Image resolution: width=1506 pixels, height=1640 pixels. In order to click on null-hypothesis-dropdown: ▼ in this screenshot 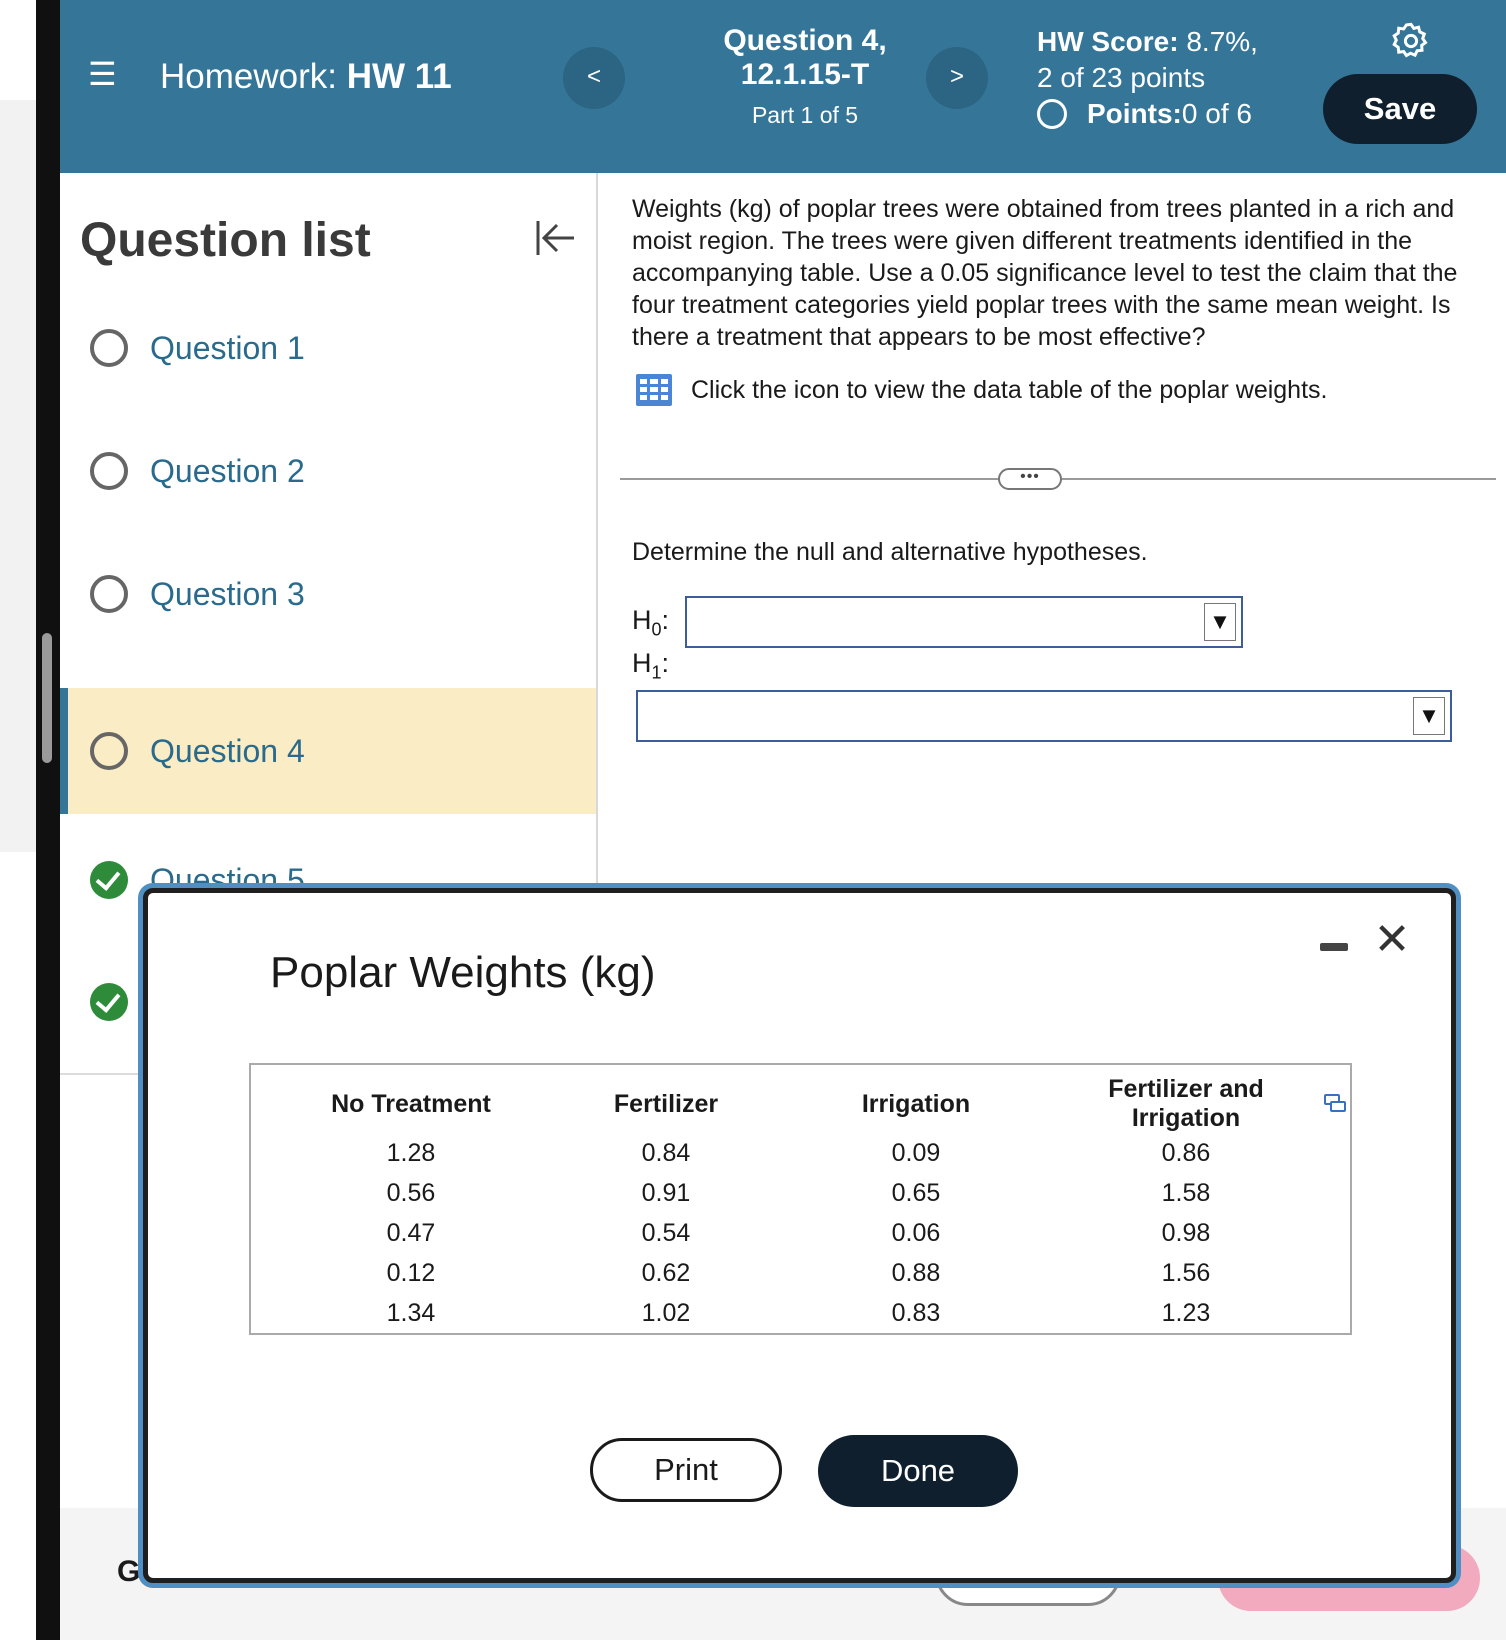, I will do `click(964, 622)`.